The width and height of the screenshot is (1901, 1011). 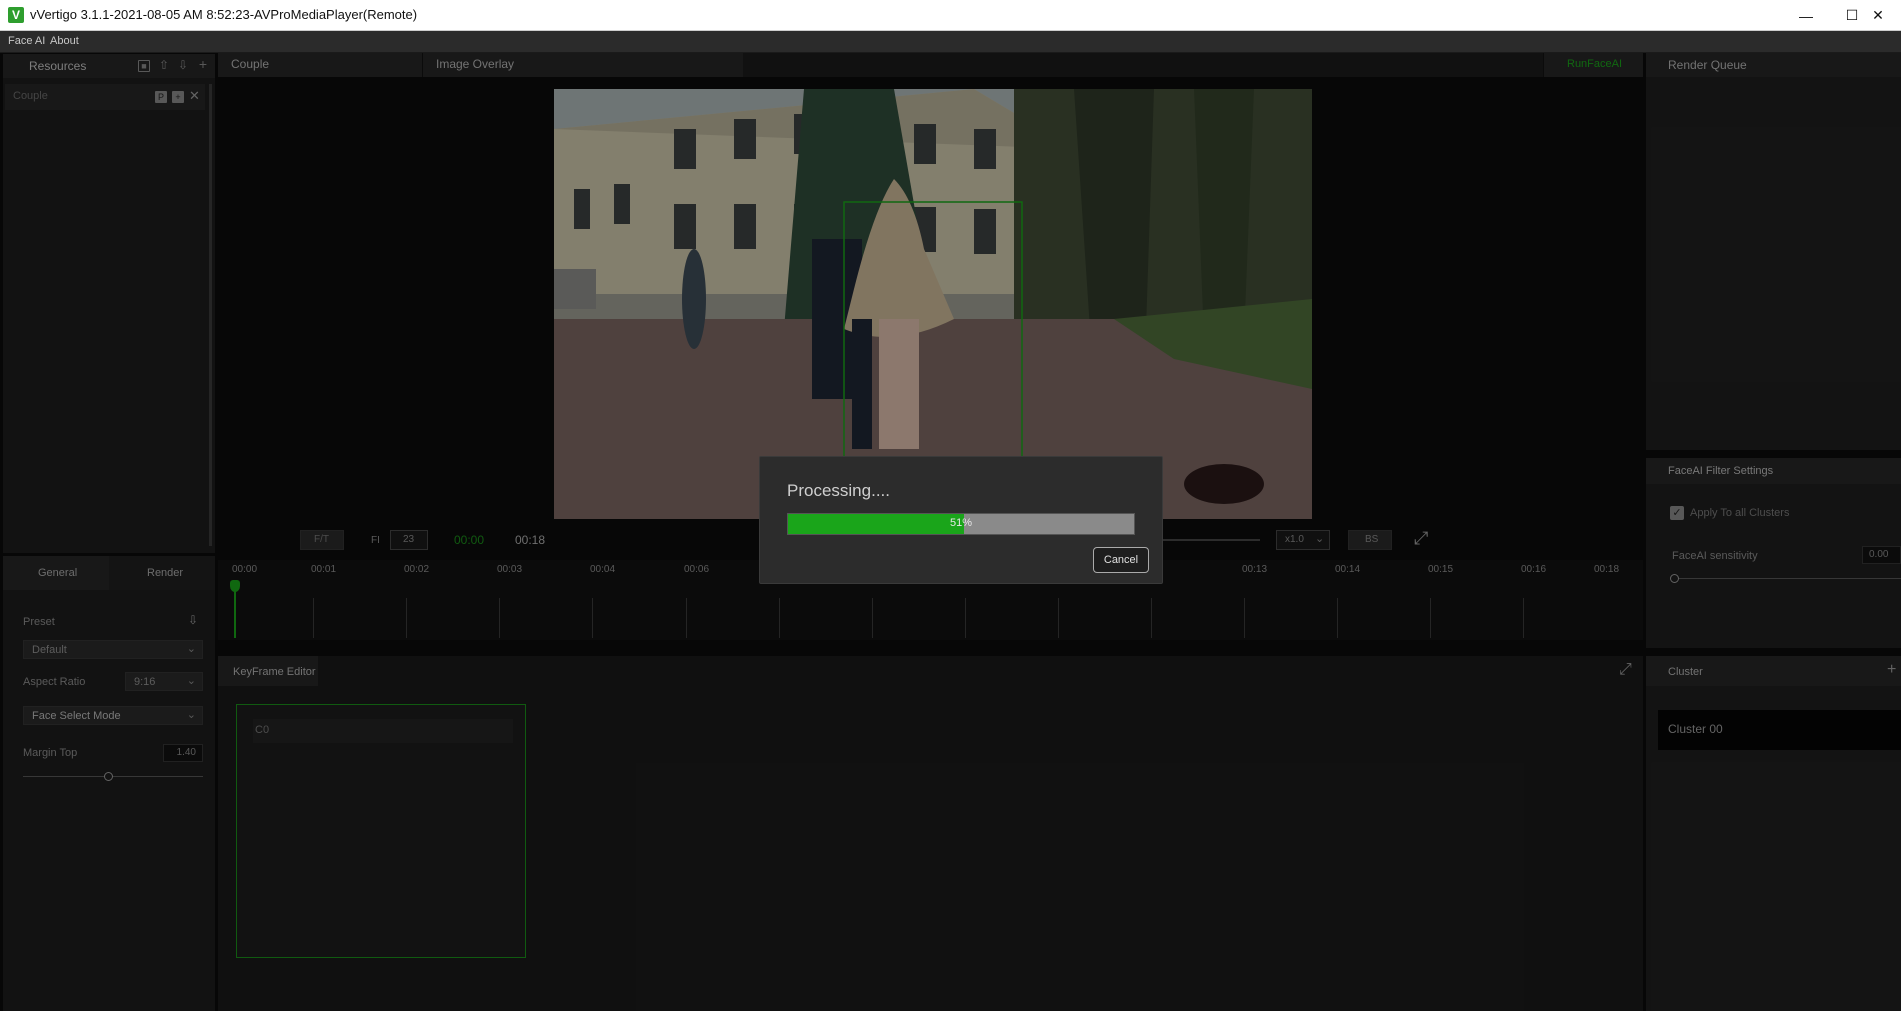 I want to click on timeline-label: 00:14, so click(x=1348, y=569).